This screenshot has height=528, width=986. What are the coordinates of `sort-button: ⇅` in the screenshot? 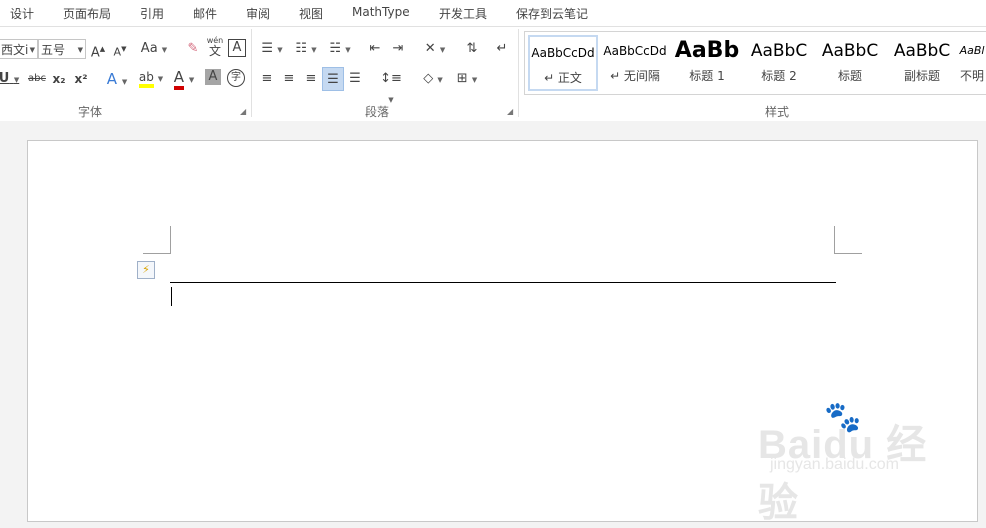 It's located at (472, 49).